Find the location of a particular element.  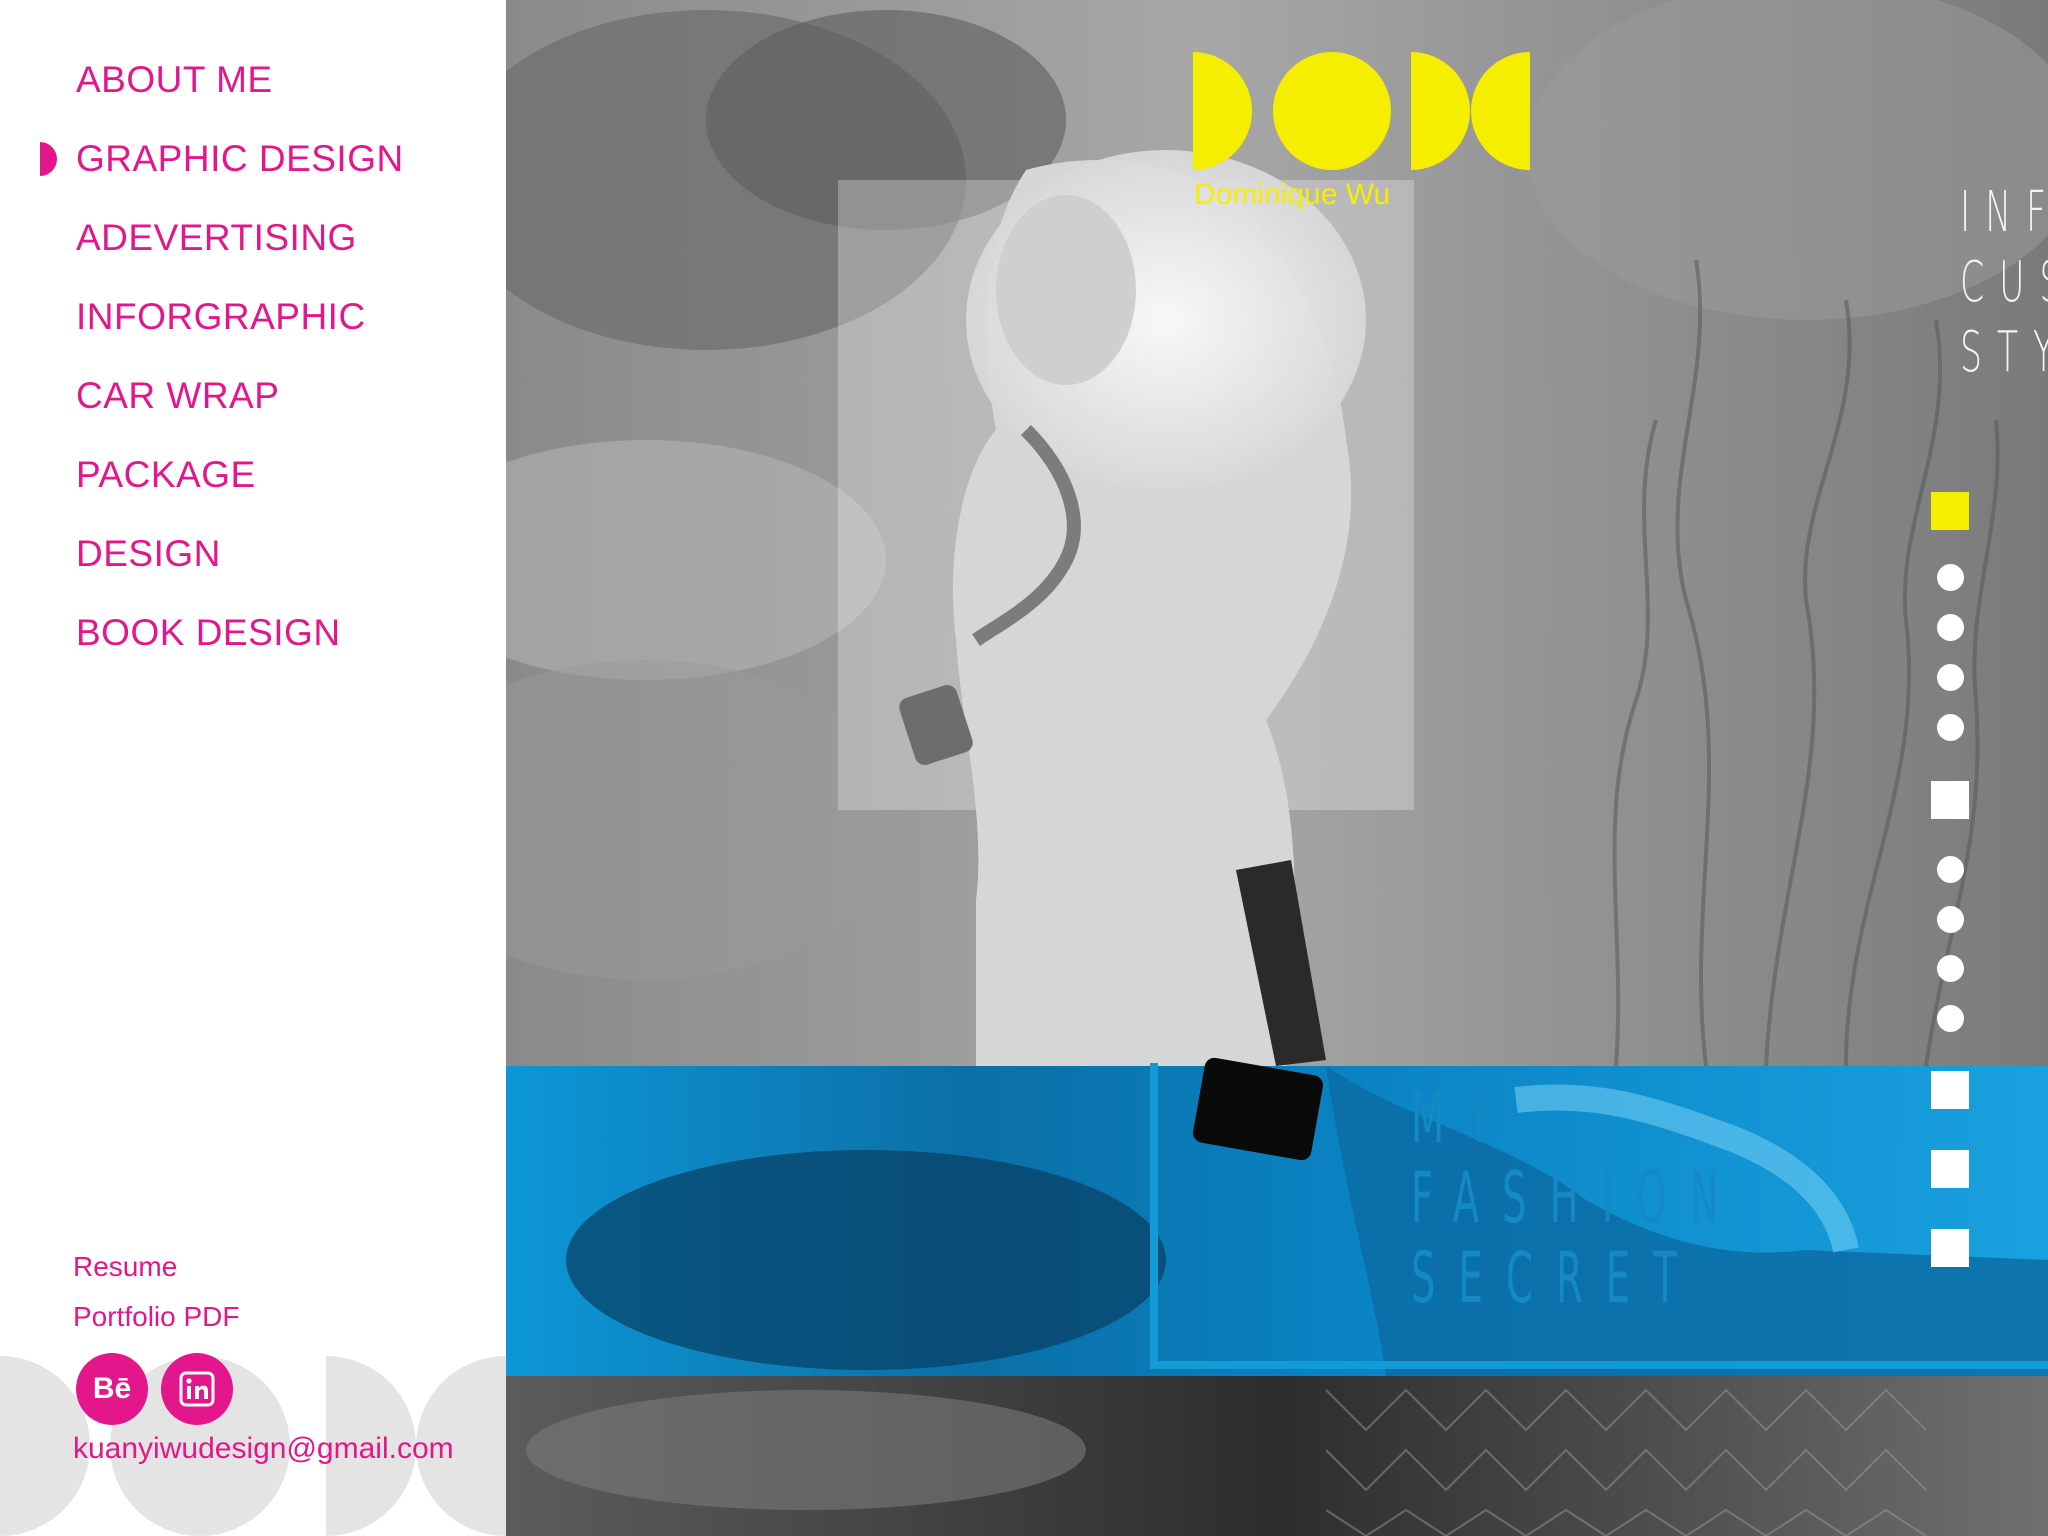

fashion-title-line: SECRET is located at coordinates (1555, 1278).